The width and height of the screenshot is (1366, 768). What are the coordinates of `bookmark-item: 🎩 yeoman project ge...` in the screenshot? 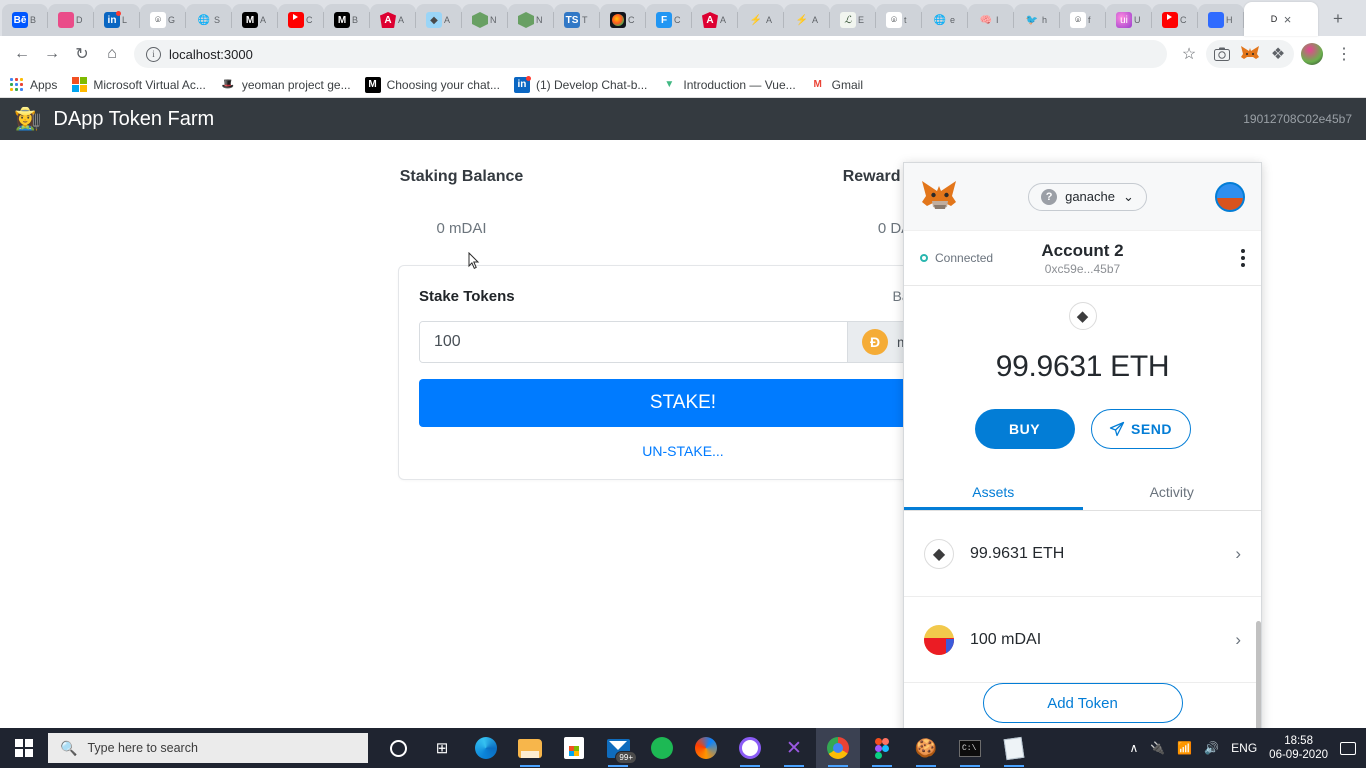 It's located at (285, 85).